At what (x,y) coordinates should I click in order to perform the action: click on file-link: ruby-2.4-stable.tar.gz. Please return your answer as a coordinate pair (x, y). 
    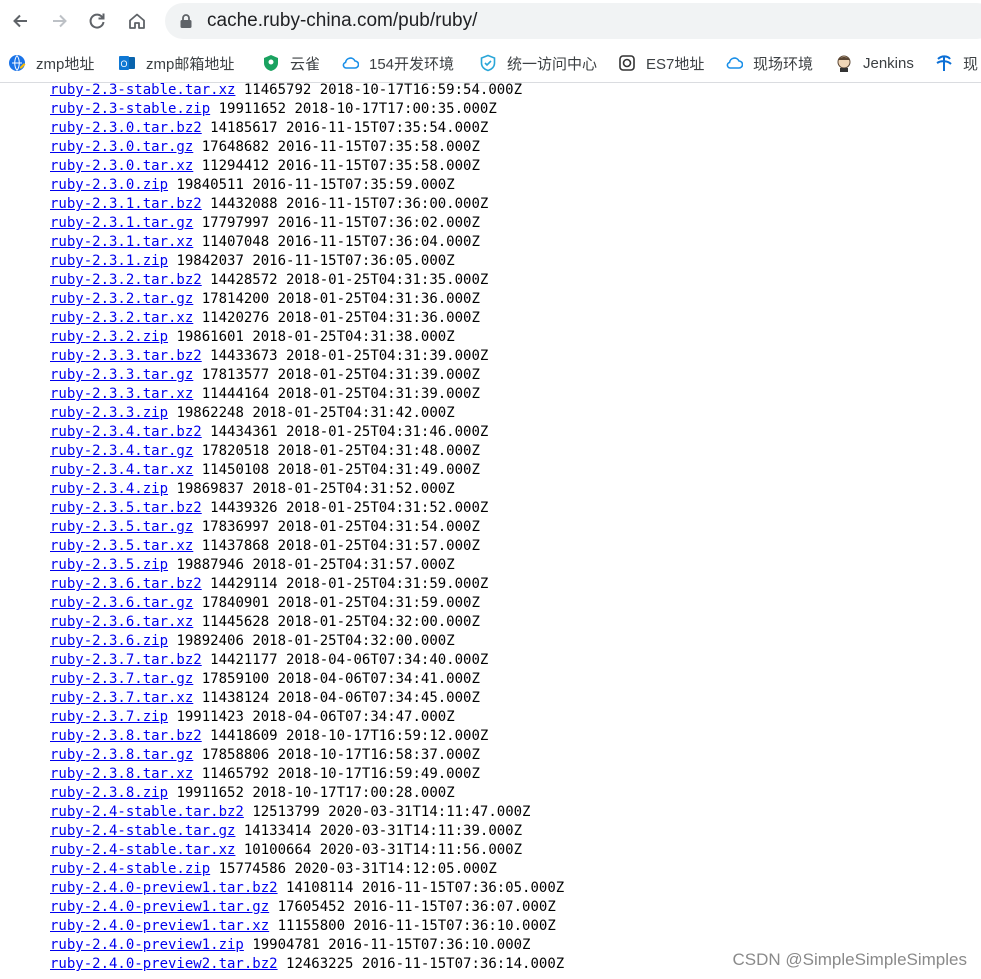
    Looking at the image, I should click on (142, 831).